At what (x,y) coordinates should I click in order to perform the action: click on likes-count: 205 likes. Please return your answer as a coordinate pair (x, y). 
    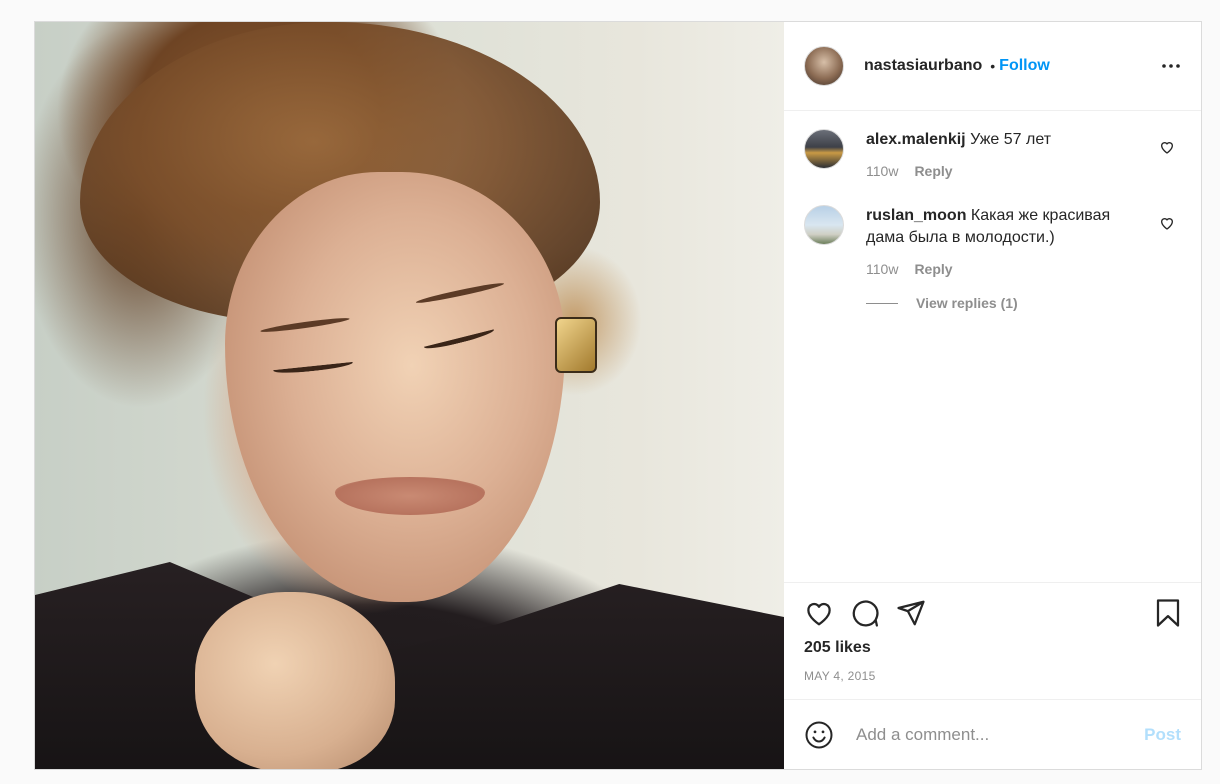
    Looking at the image, I should click on (993, 648).